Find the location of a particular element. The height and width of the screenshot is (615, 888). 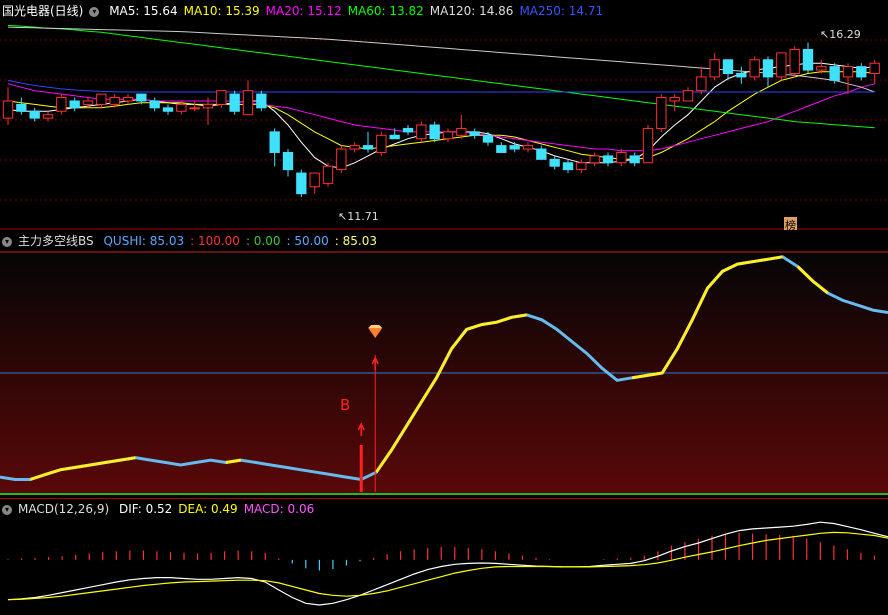

macd-collapse-icon: ▾ is located at coordinates (7, 509).